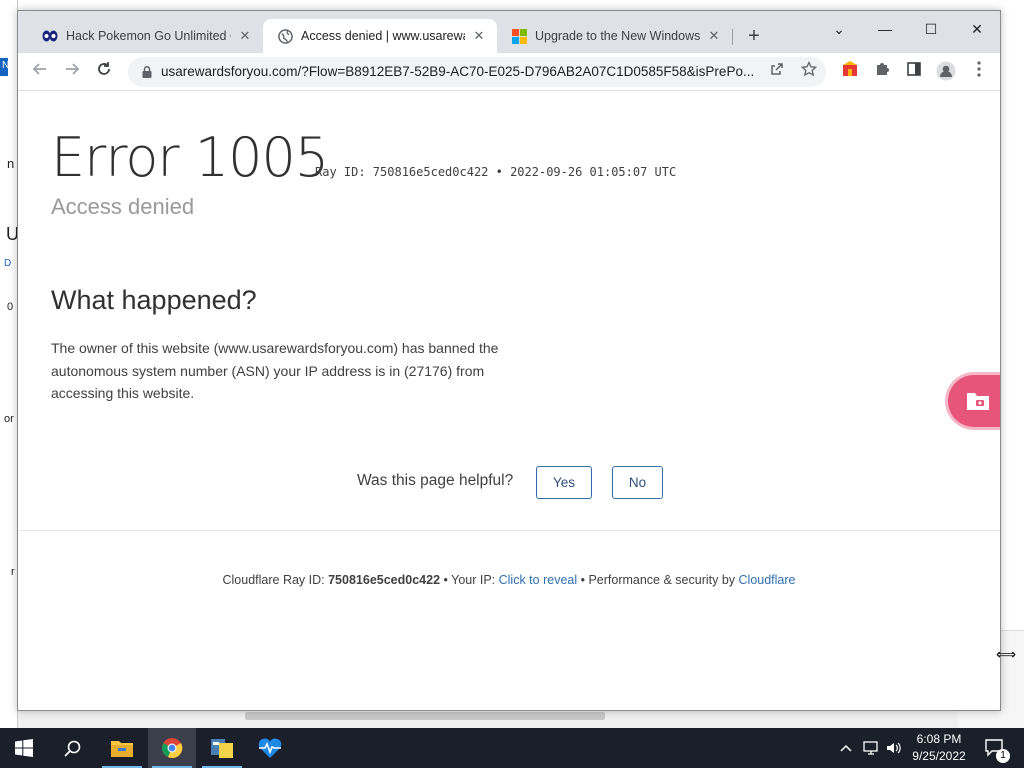 This screenshot has height=768, width=1024. What do you see at coordinates (754, 36) in the screenshot?
I see `new-tab-button: +` at bounding box center [754, 36].